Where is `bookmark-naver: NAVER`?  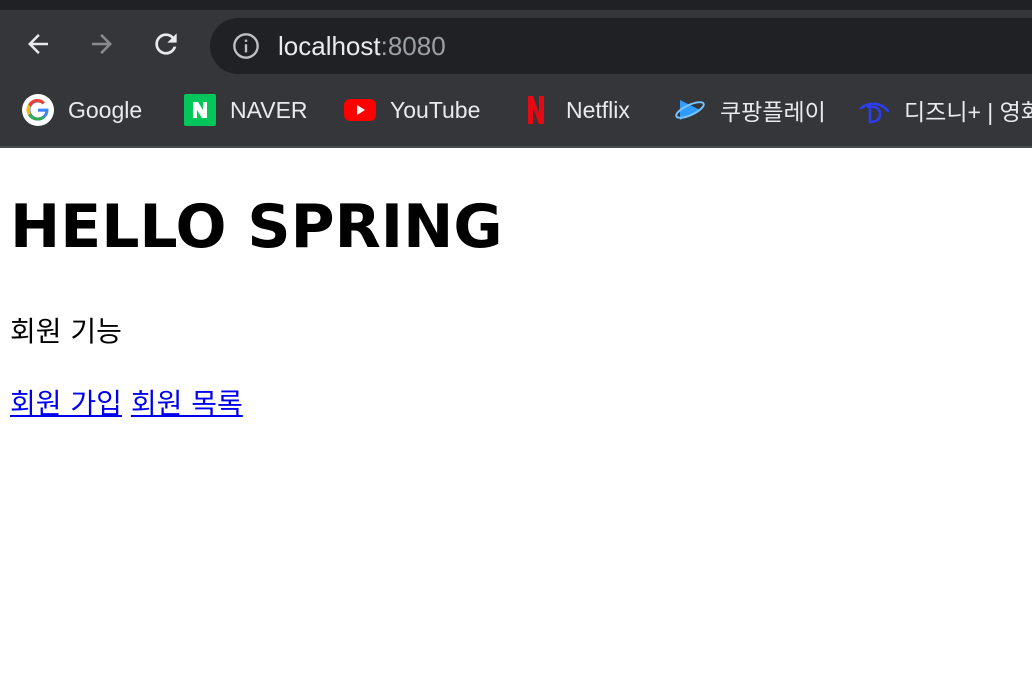
bookmark-naver: NAVER is located at coordinates (246, 110).